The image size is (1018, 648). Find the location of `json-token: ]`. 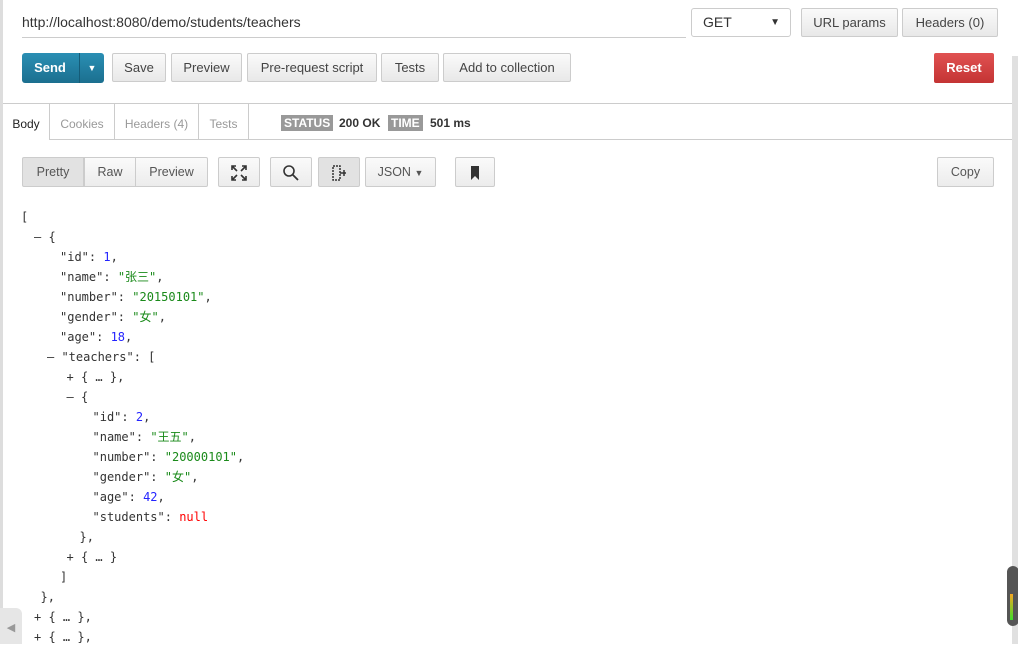

json-token: ] is located at coordinates (64, 577).